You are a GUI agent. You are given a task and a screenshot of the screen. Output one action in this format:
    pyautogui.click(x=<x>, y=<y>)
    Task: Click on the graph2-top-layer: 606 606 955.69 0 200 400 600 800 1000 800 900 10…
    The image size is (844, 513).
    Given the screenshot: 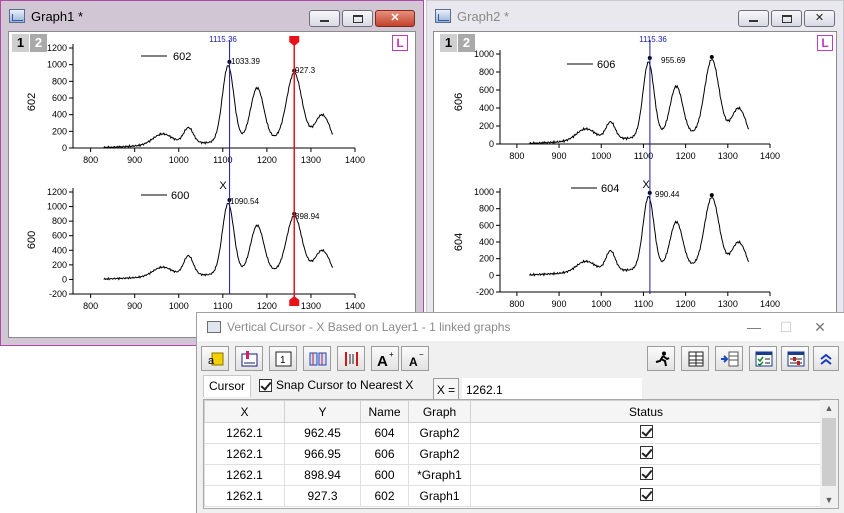 What is the action you would take?
    pyautogui.click(x=616, y=105)
    